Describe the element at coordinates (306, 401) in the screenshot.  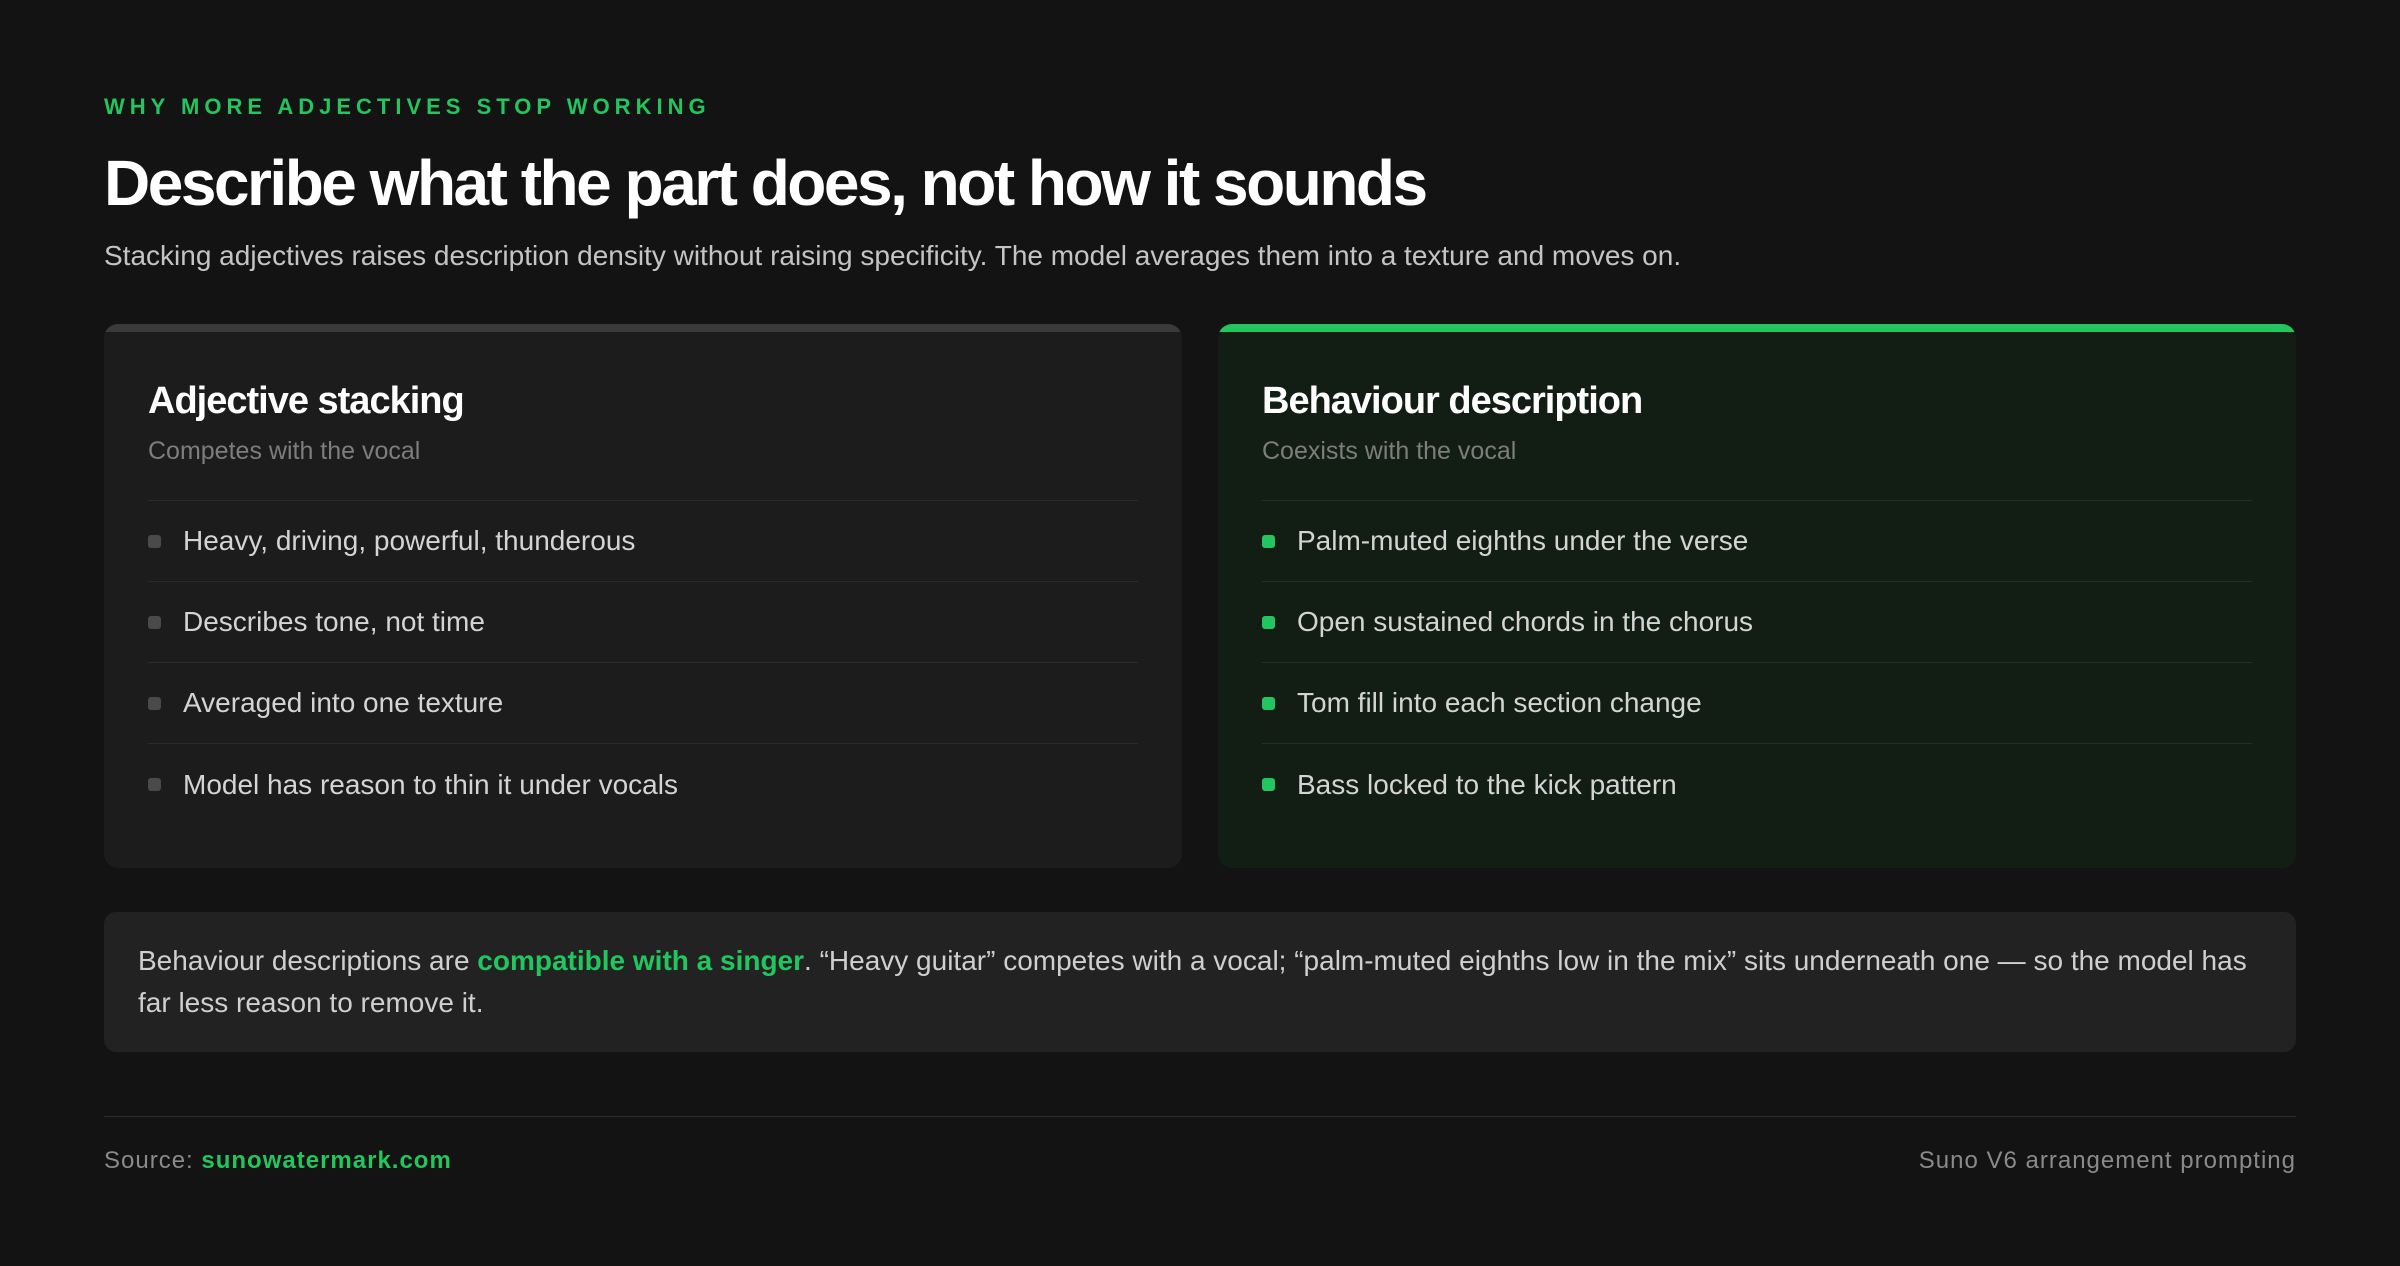
I see `card-title: Adjective stacking` at that location.